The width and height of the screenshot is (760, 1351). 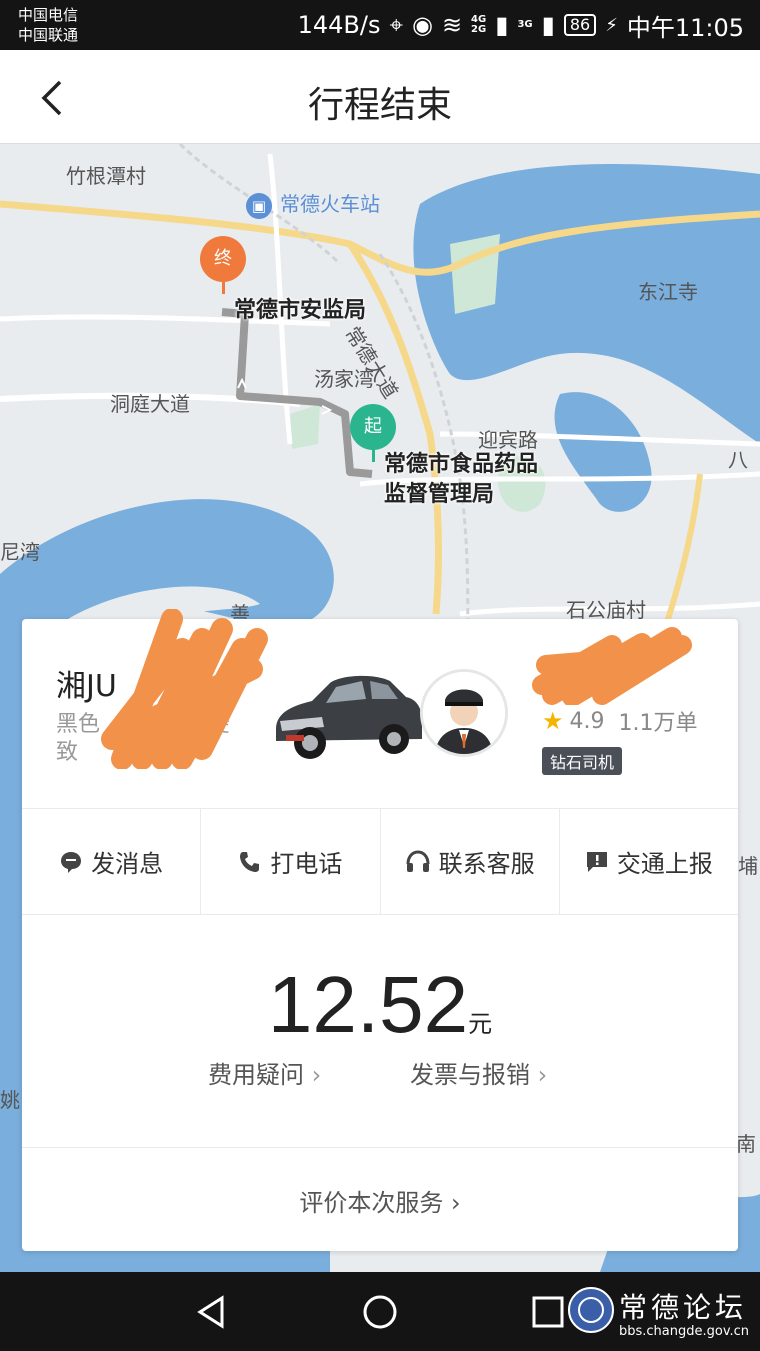 What do you see at coordinates (591, 1310) in the screenshot?
I see `forum-logo-icon` at bounding box center [591, 1310].